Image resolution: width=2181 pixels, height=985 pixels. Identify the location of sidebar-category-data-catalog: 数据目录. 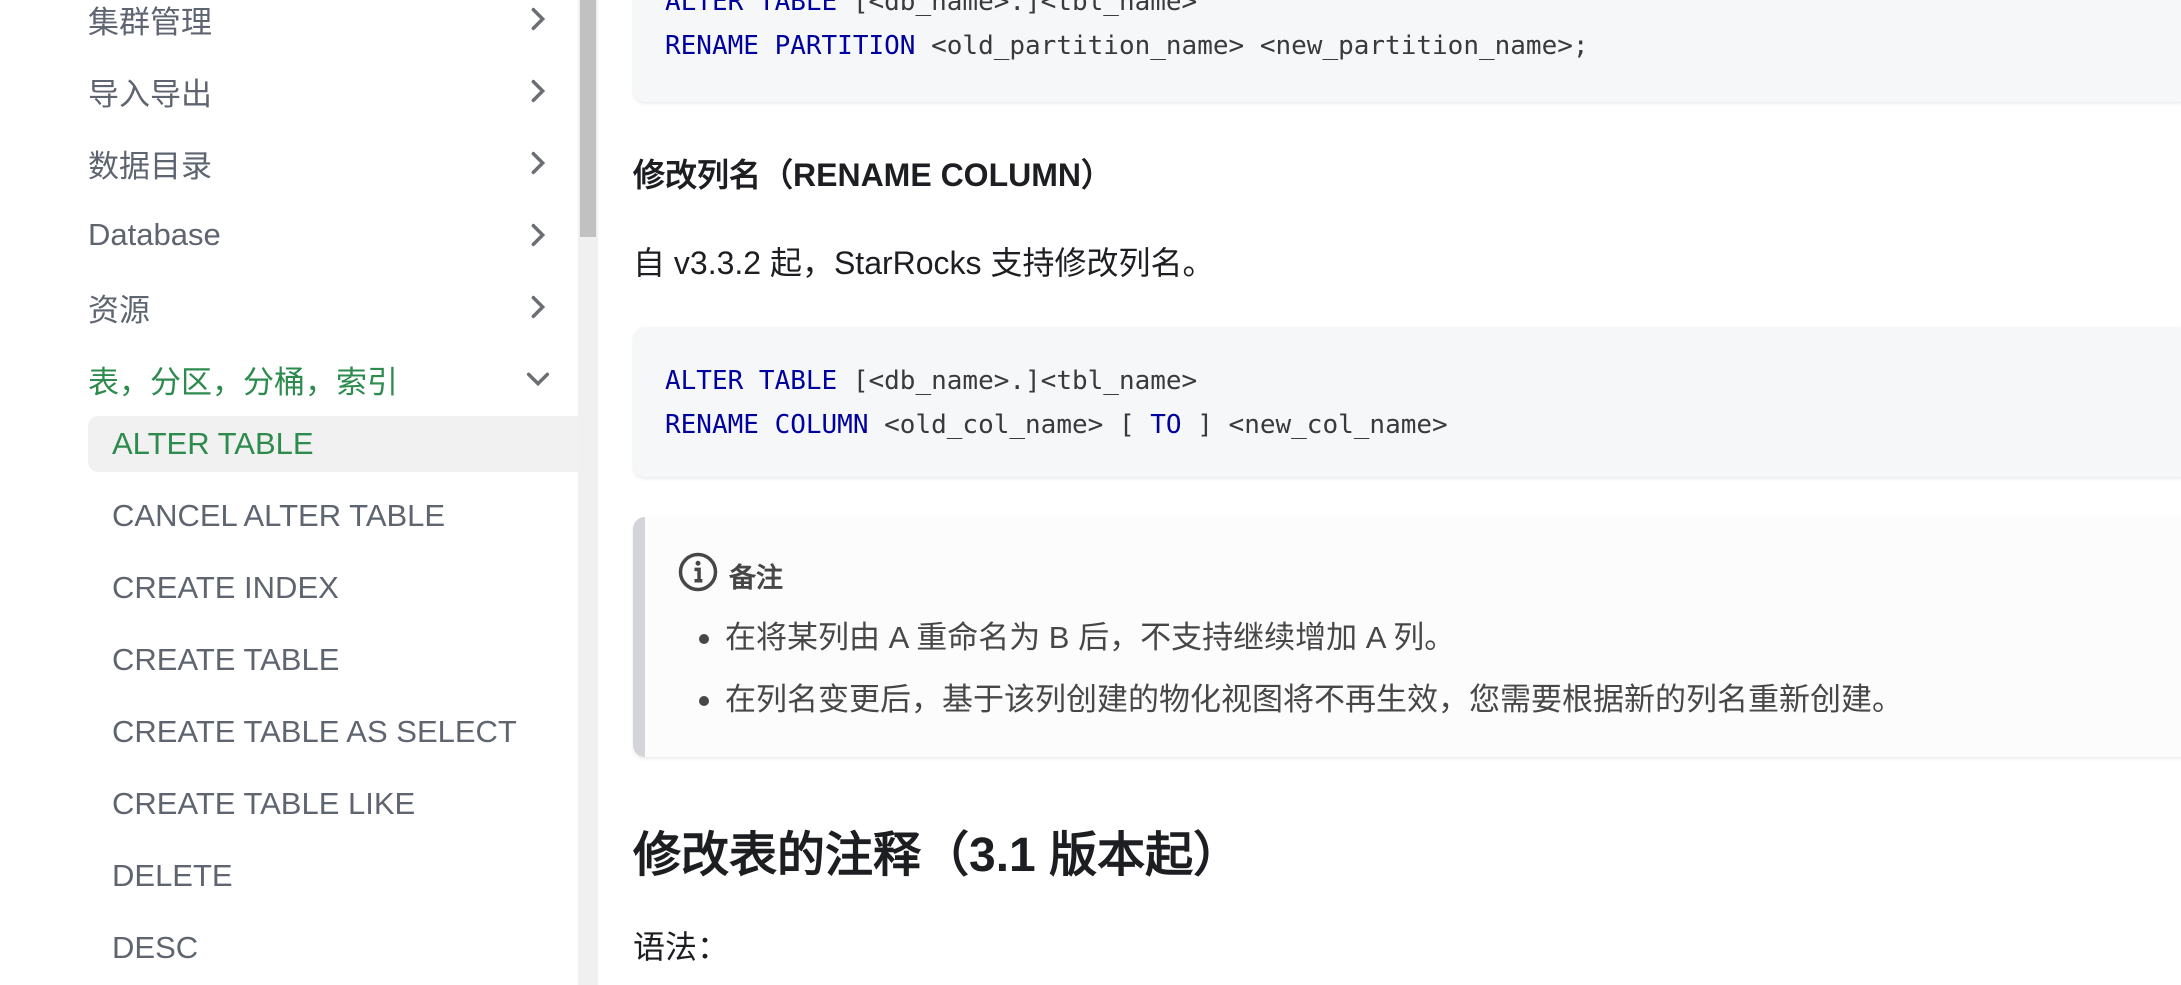
(323, 163).